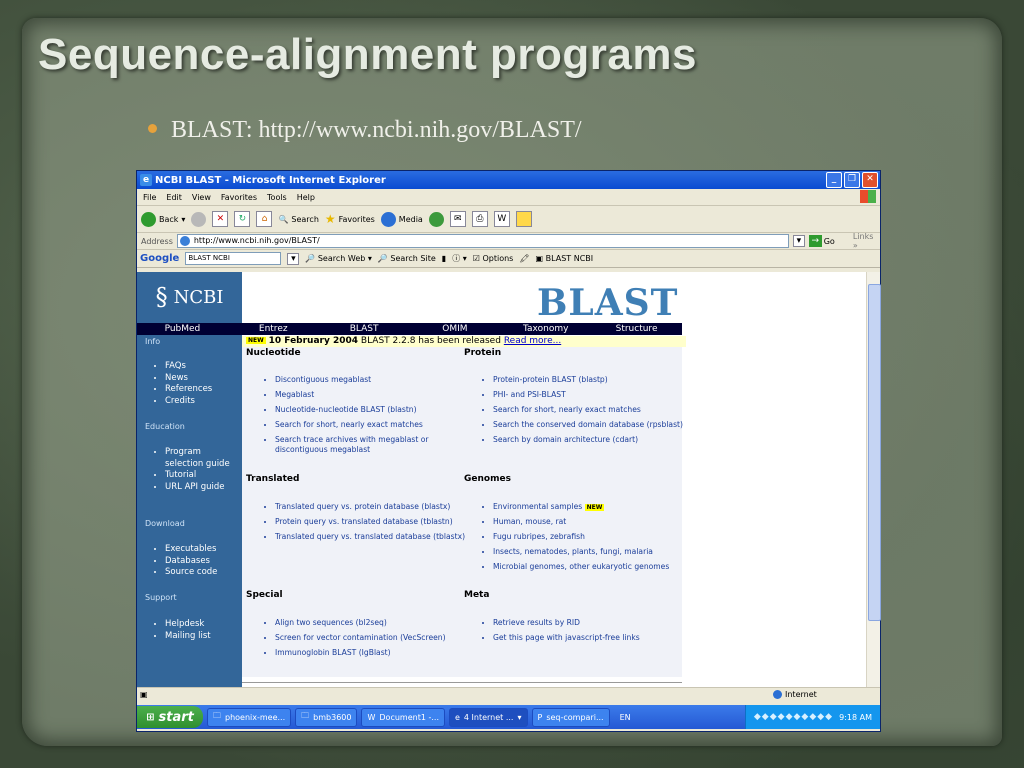  What do you see at coordinates (149, 197) in the screenshot?
I see `menu-file: File` at bounding box center [149, 197].